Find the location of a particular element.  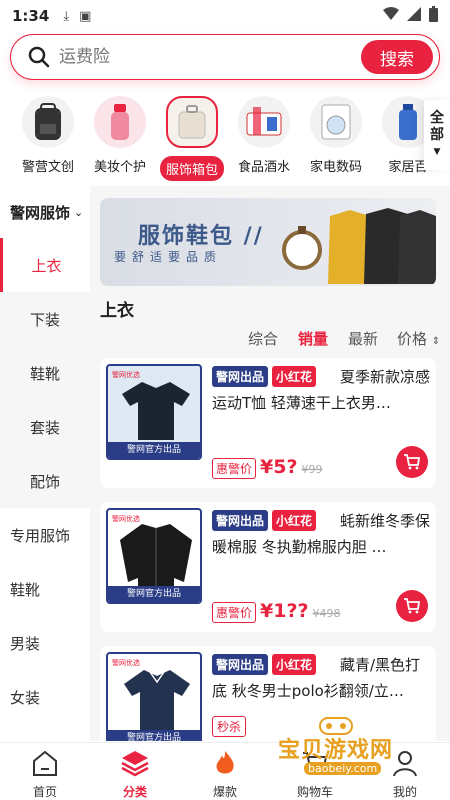

price-row: 惠警价 ¥5? ¥99 is located at coordinates (267, 467).